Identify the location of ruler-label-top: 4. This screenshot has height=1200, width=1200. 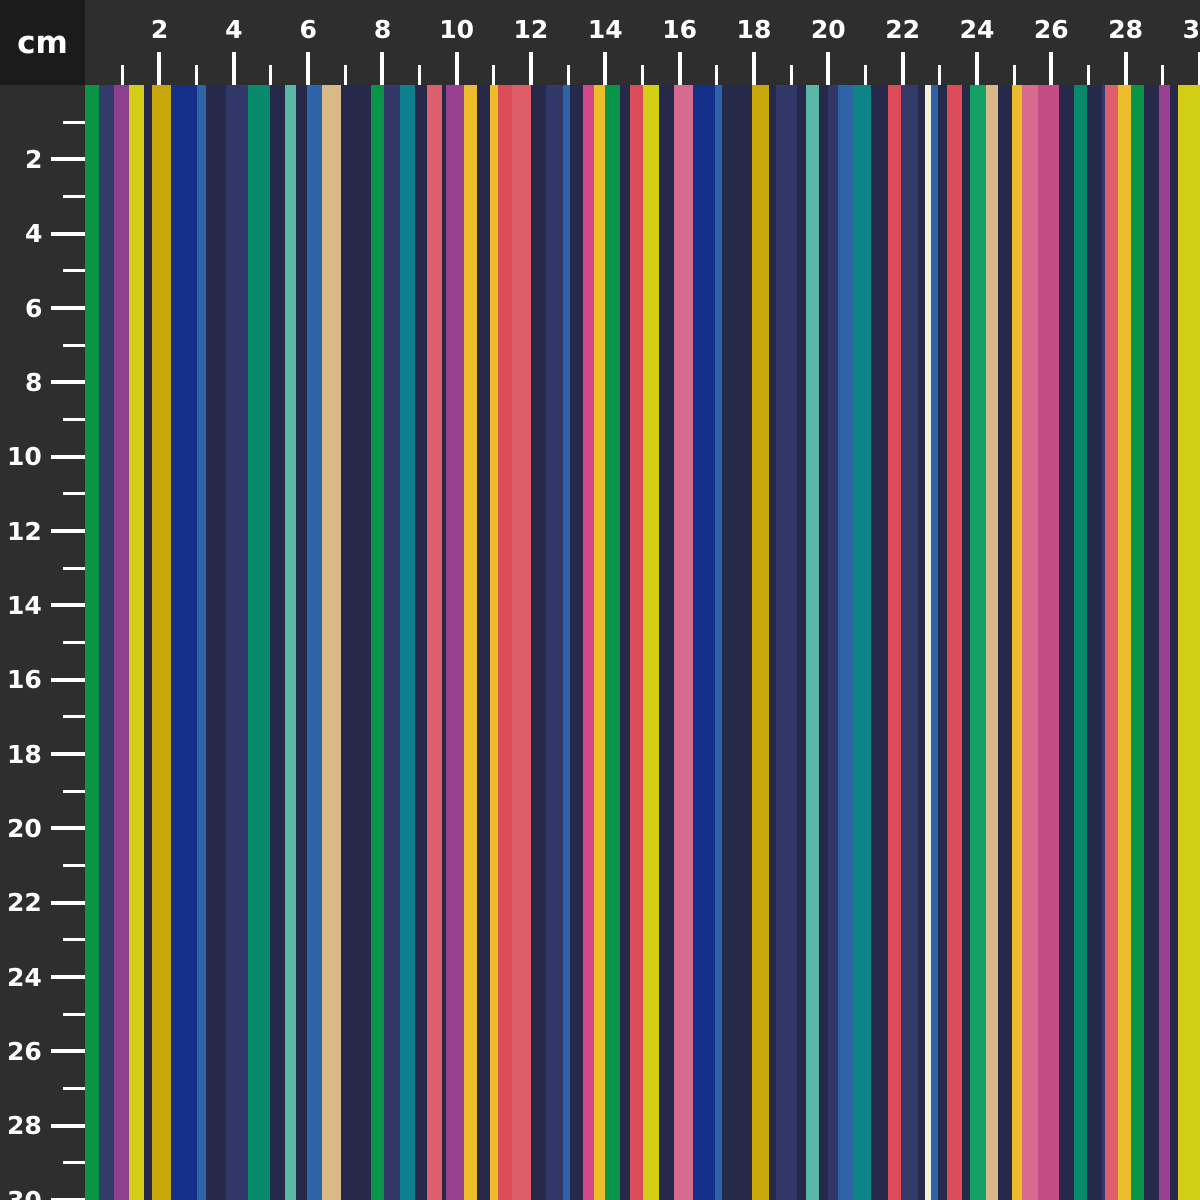
(234, 29).